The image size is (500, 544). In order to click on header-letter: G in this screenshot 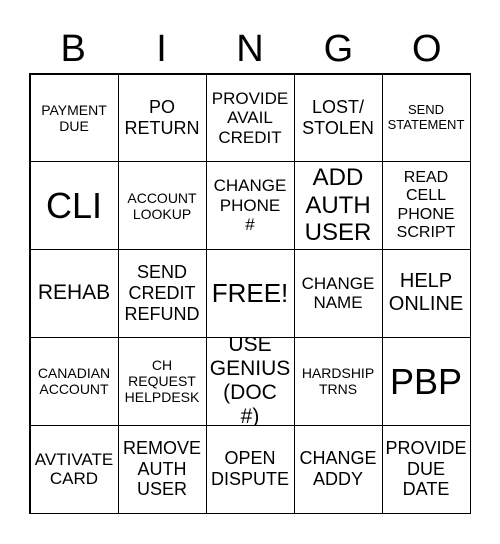, I will do `click(338, 49)`.